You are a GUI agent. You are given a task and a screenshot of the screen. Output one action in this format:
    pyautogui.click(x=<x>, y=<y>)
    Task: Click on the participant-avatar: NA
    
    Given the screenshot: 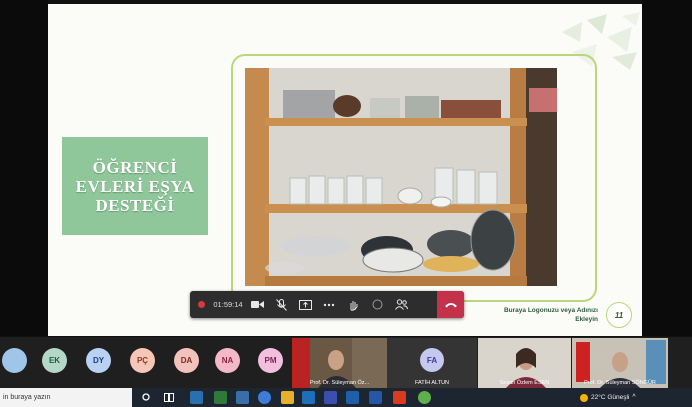 What is the action you would take?
    pyautogui.click(x=227, y=360)
    